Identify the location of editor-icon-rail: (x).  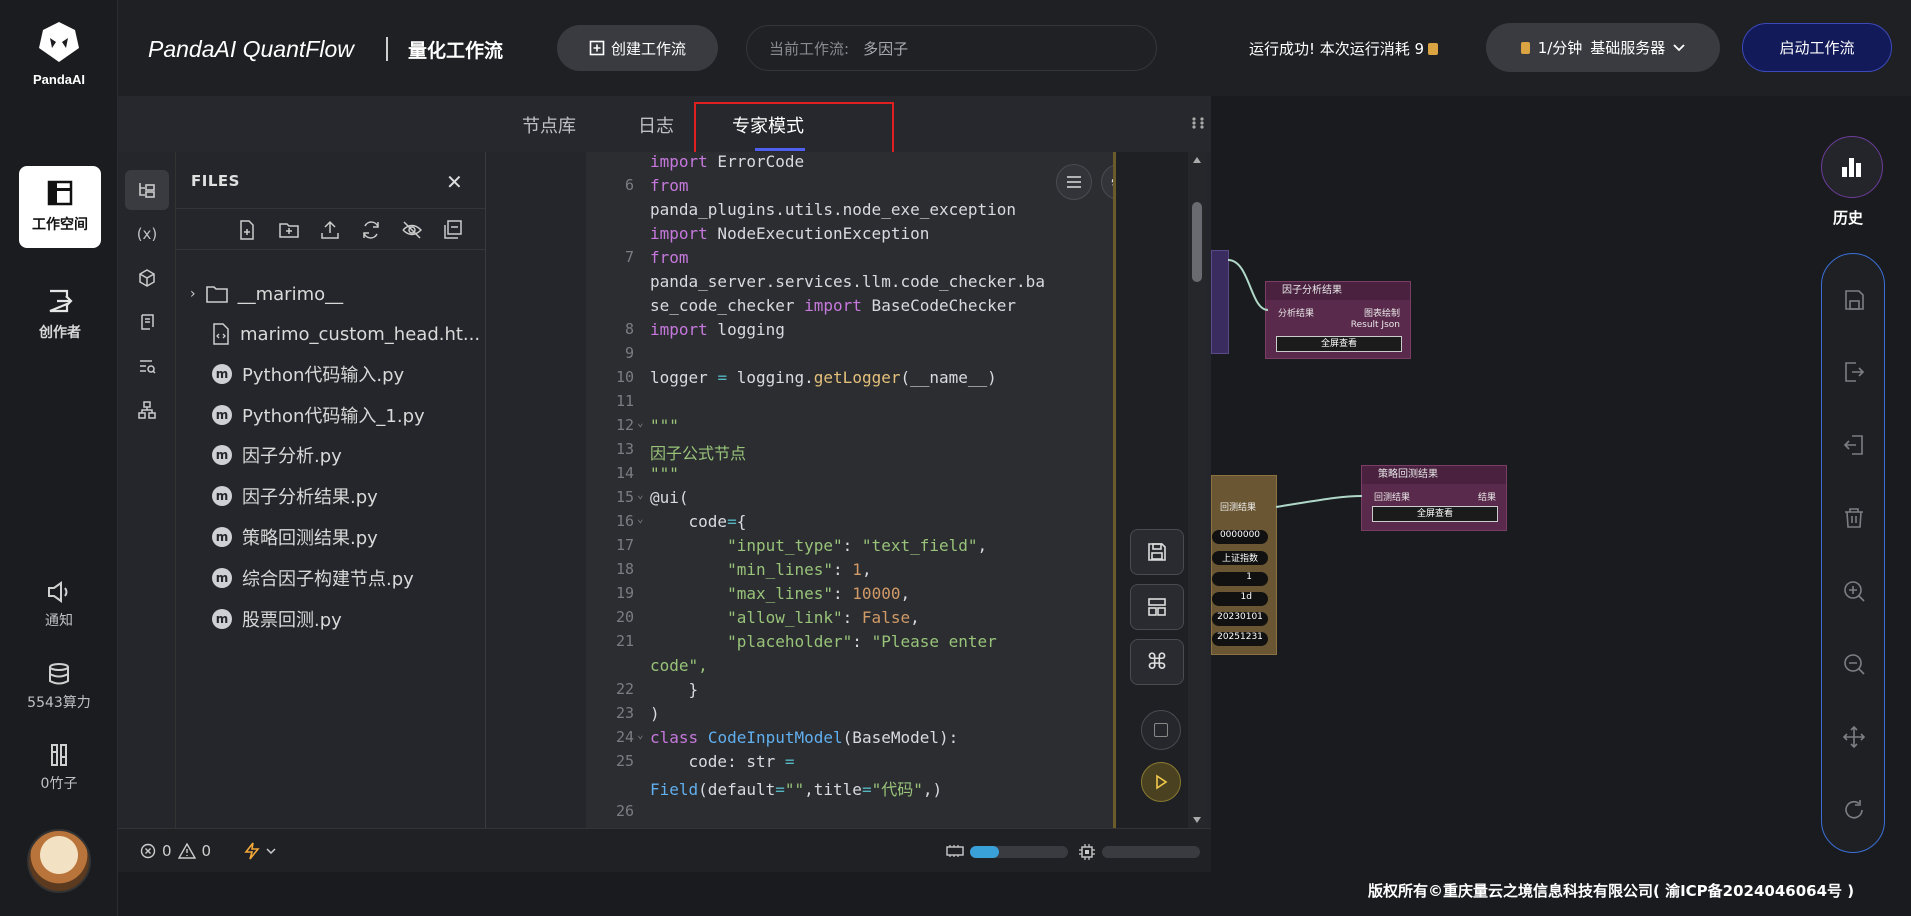
(147, 490).